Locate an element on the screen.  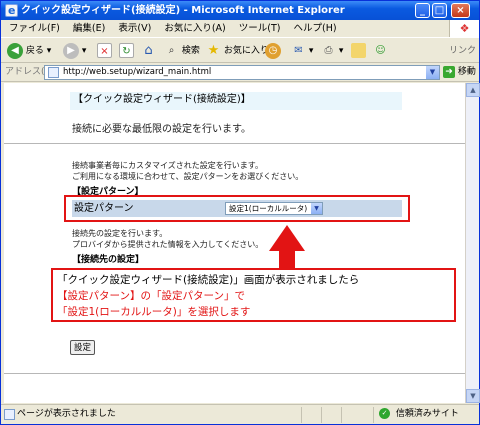
go-arrow-icon: ➜ is located at coordinates (449, 71).